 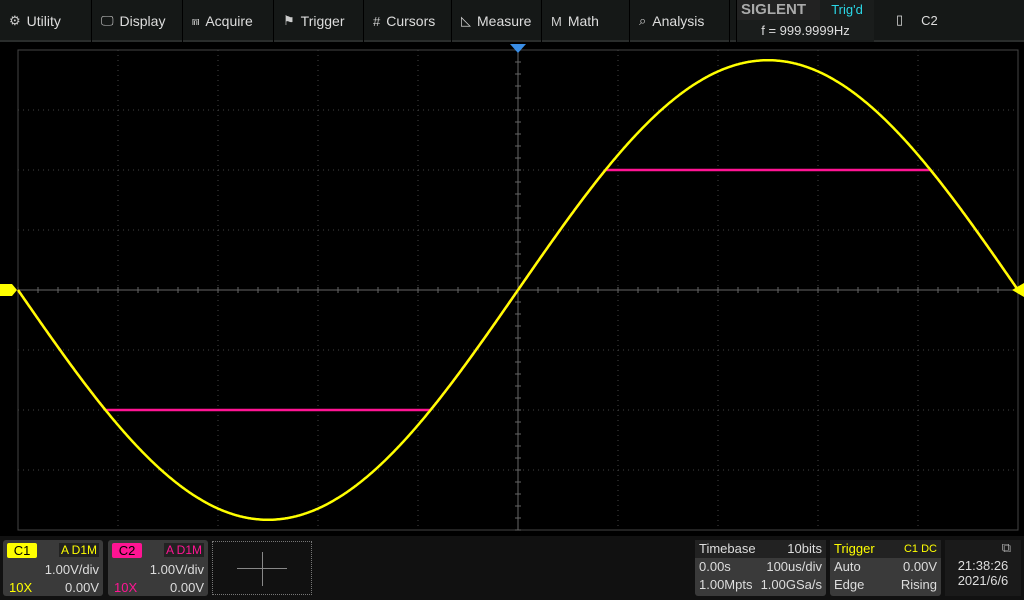 I want to click on c1-offset-marker, so click(x=8, y=290).